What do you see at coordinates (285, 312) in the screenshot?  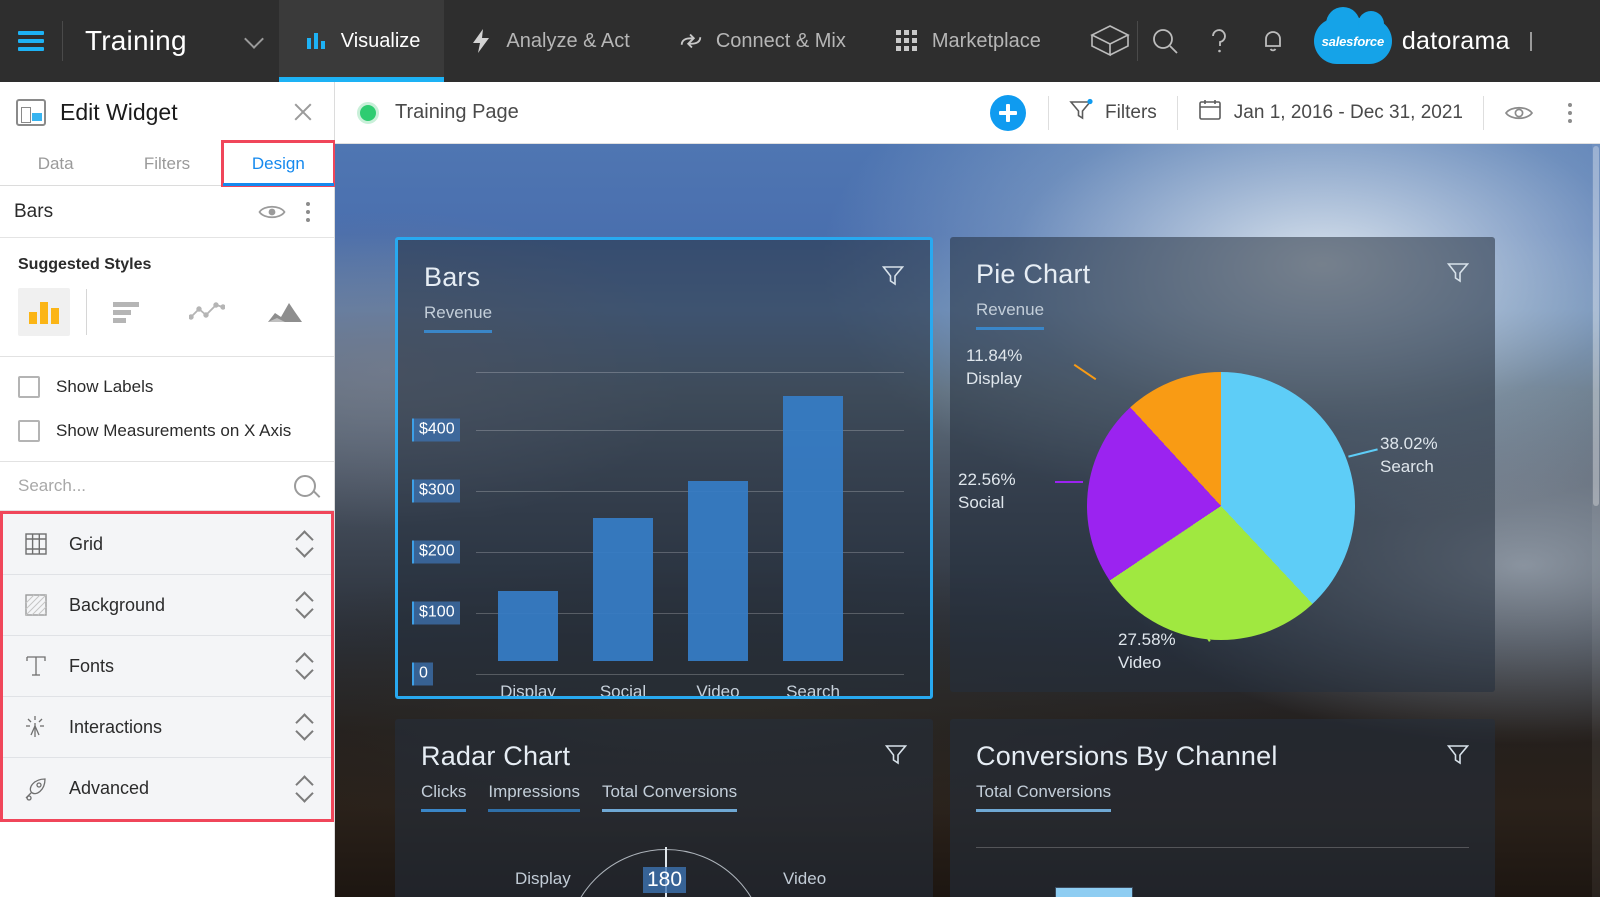 I see `style-area-chart` at bounding box center [285, 312].